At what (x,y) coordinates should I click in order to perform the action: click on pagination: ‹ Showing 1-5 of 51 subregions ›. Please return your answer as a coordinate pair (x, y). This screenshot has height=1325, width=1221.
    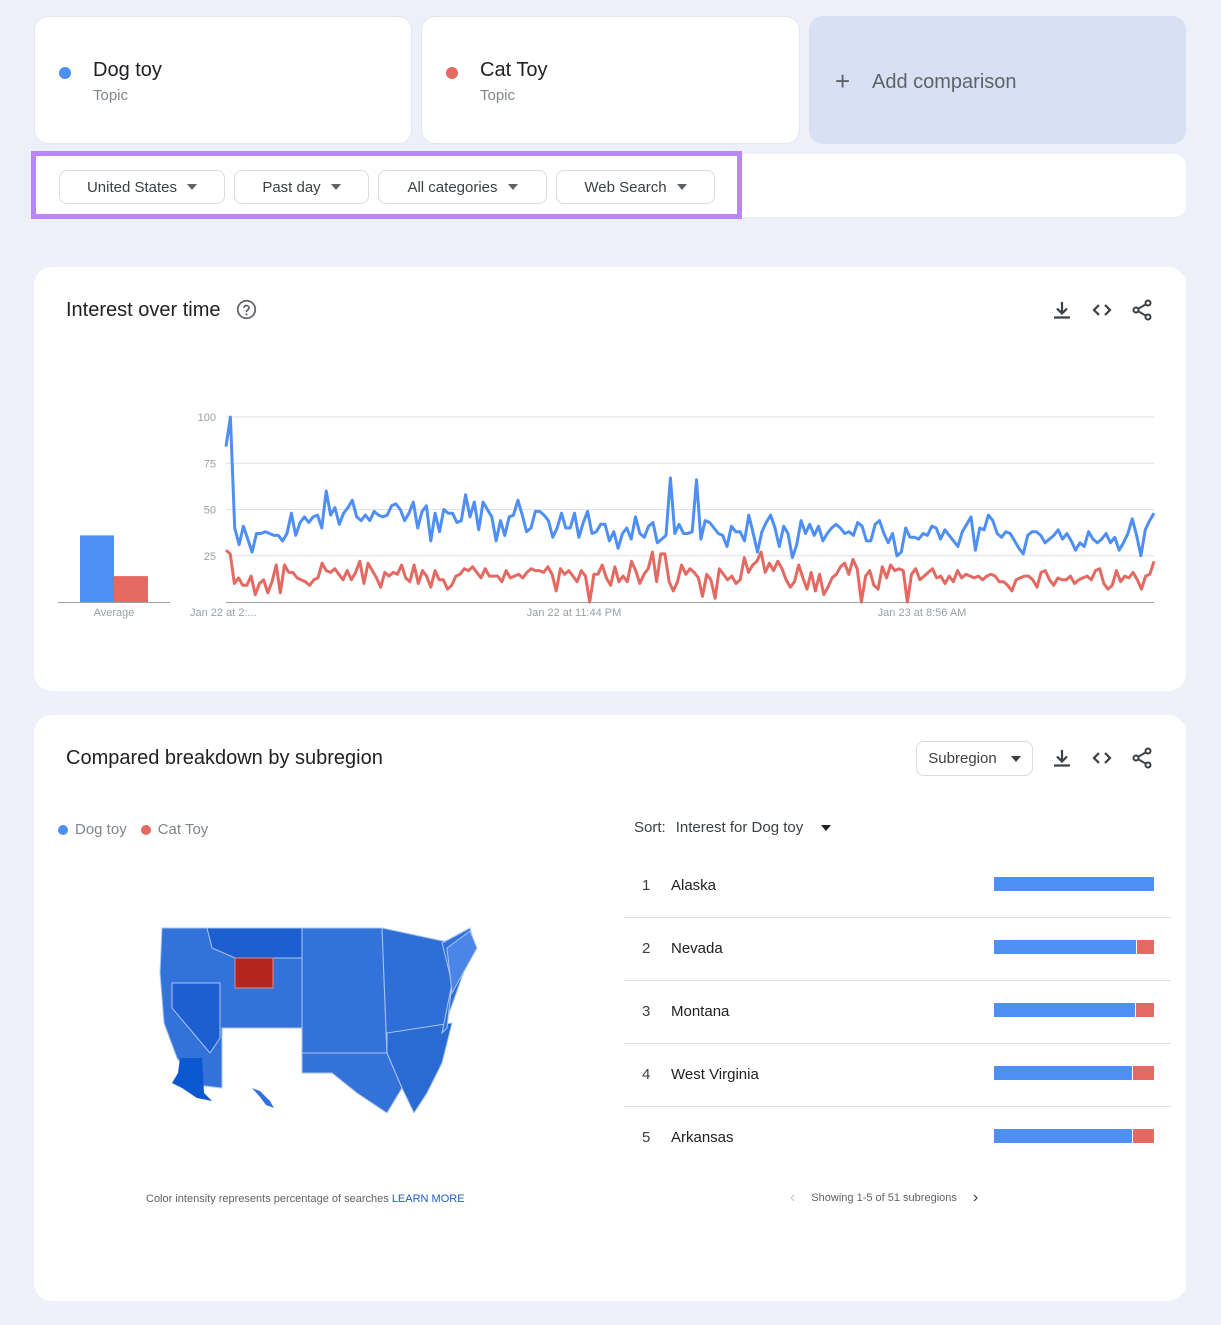
    Looking at the image, I should click on (884, 1198).